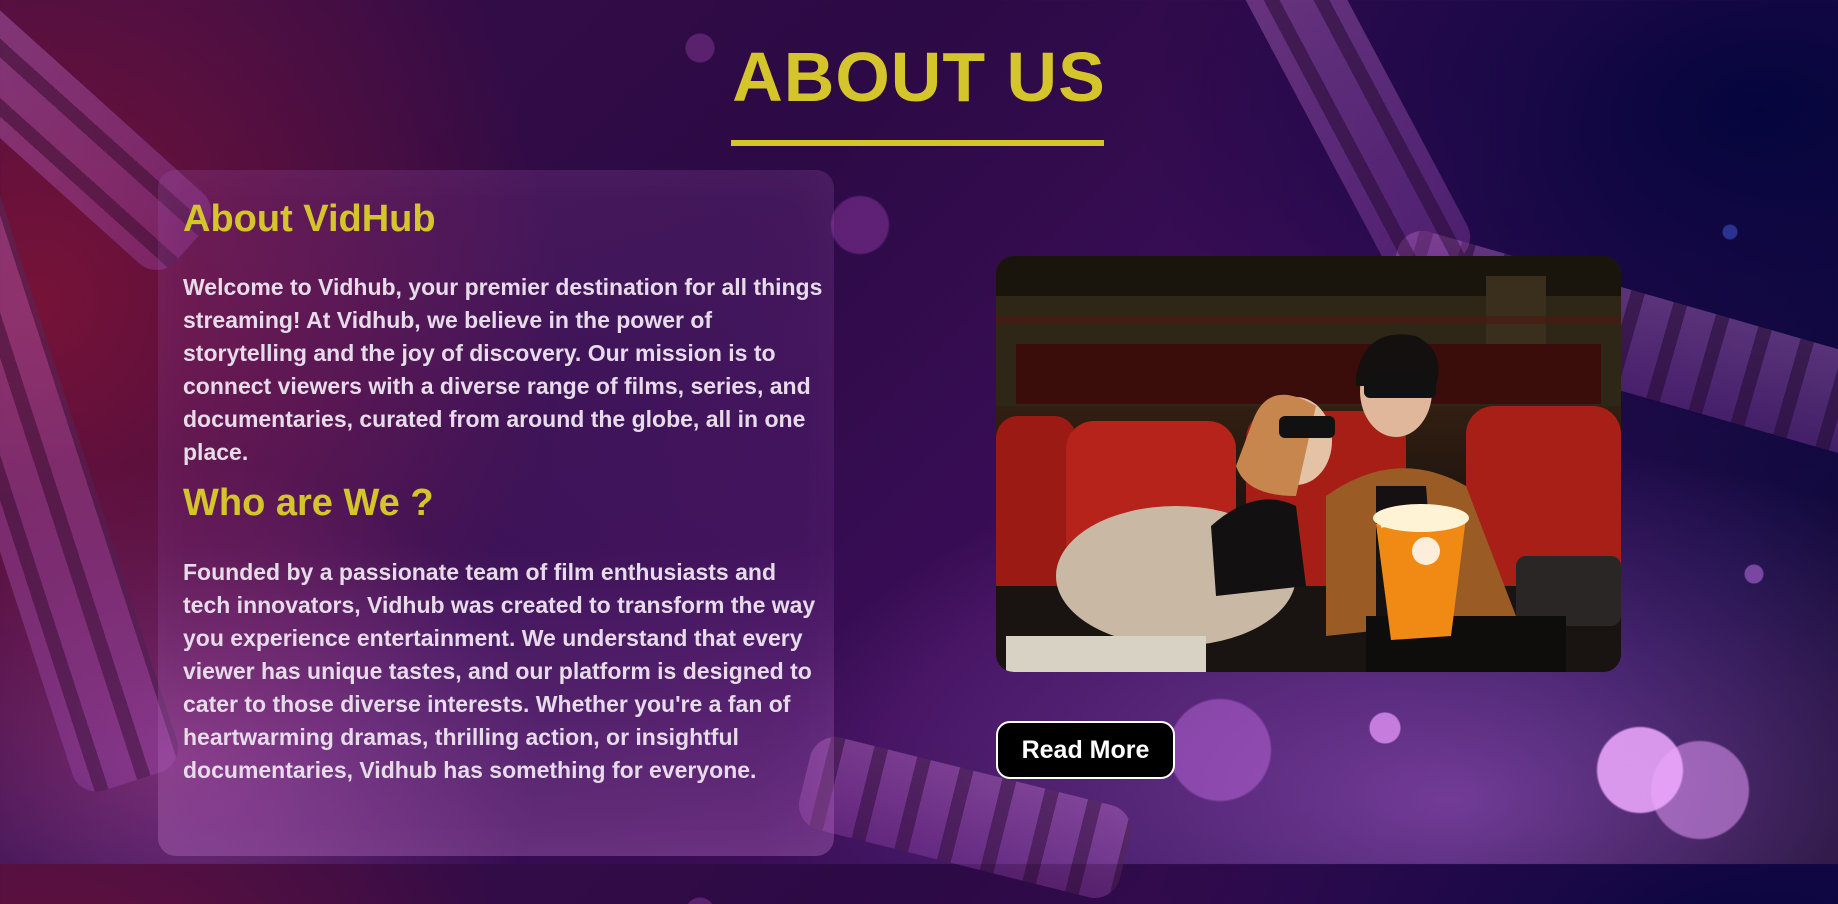 This screenshot has width=1838, height=904. What do you see at coordinates (308, 503) in the screenshot?
I see `who-heading: Who are We ?` at bounding box center [308, 503].